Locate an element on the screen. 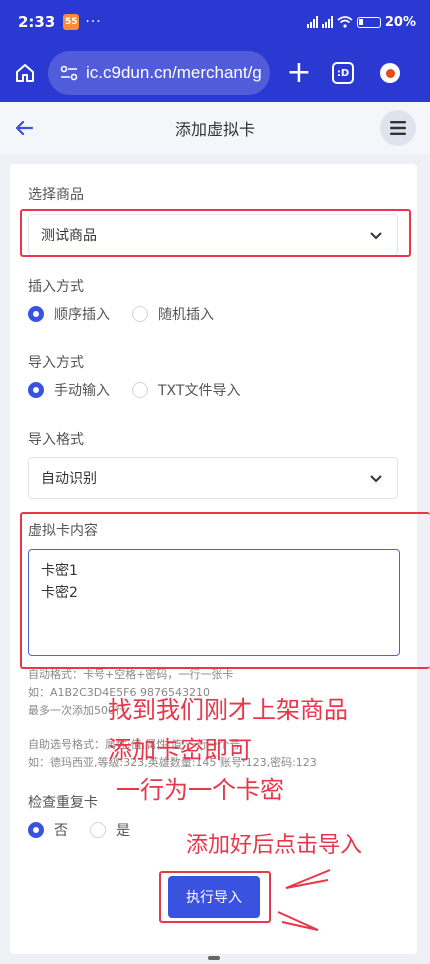  annotation-arrow-upper is located at coordinates (308, 879).